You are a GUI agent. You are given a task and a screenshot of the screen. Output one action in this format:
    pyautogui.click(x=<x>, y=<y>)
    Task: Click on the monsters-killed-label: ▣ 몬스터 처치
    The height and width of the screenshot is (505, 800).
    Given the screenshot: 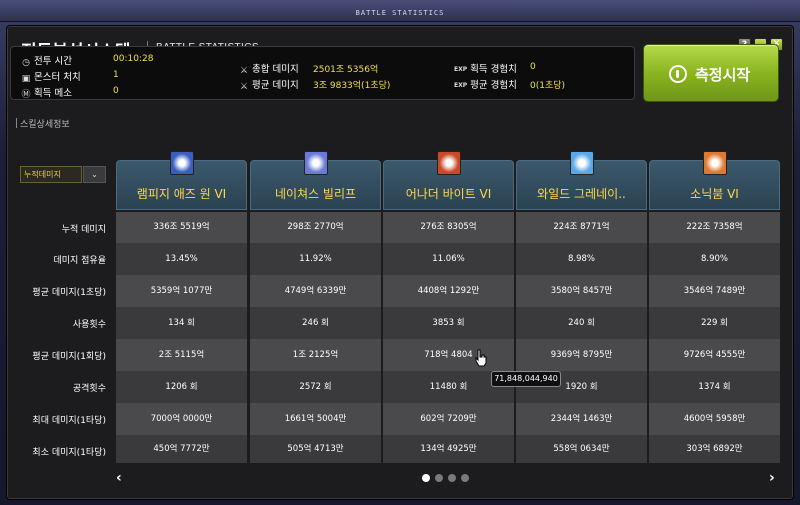 What is the action you would take?
    pyautogui.click(x=51, y=78)
    